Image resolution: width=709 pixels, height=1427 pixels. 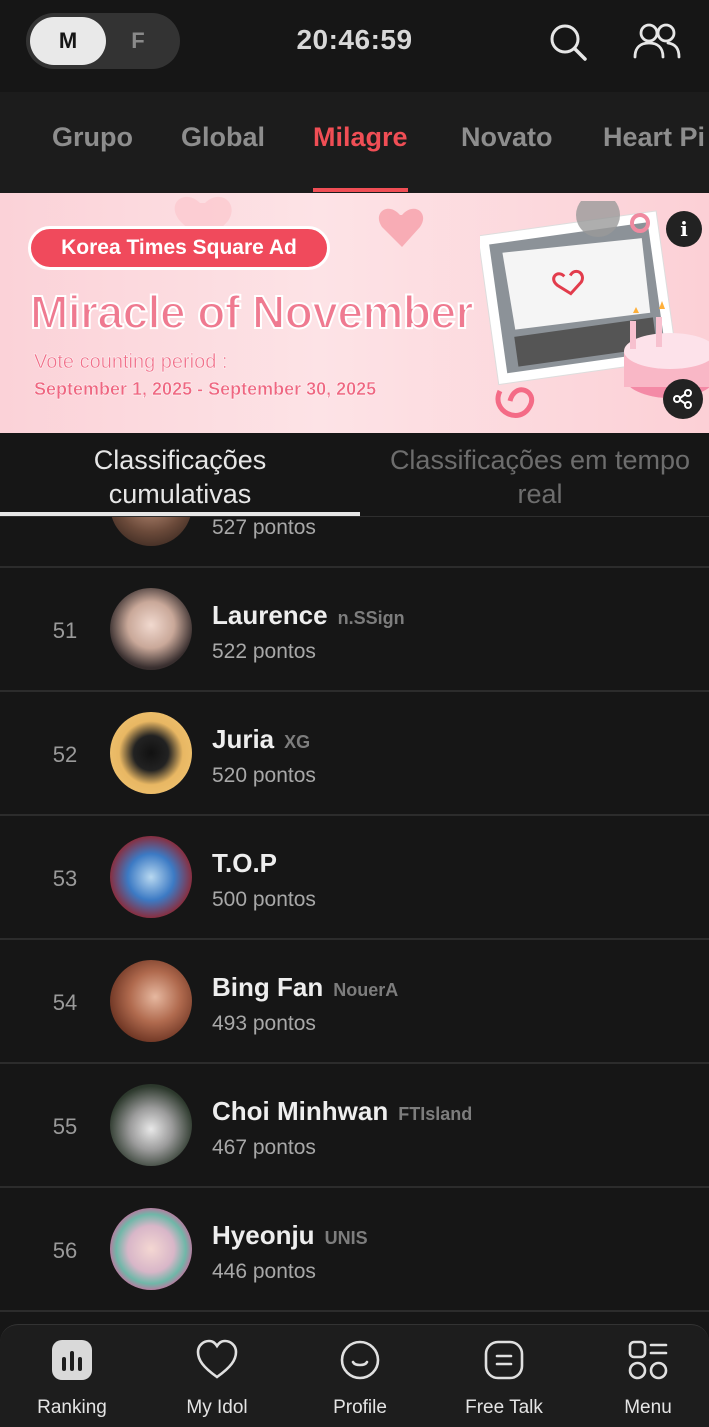 I want to click on nav-profile: Profile, so click(x=360, y=1379).